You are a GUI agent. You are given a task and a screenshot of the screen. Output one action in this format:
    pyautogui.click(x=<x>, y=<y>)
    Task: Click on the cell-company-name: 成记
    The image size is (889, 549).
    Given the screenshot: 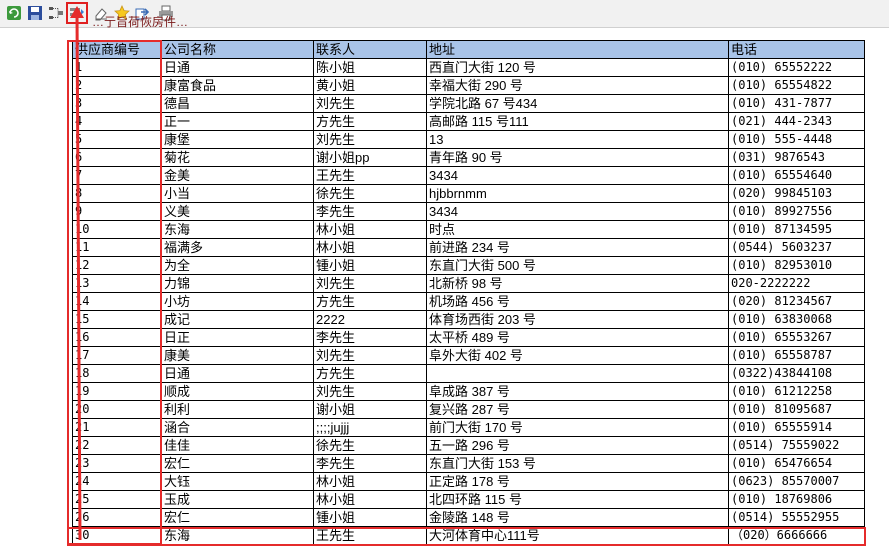 What is the action you would take?
    pyautogui.click(x=237, y=319)
    